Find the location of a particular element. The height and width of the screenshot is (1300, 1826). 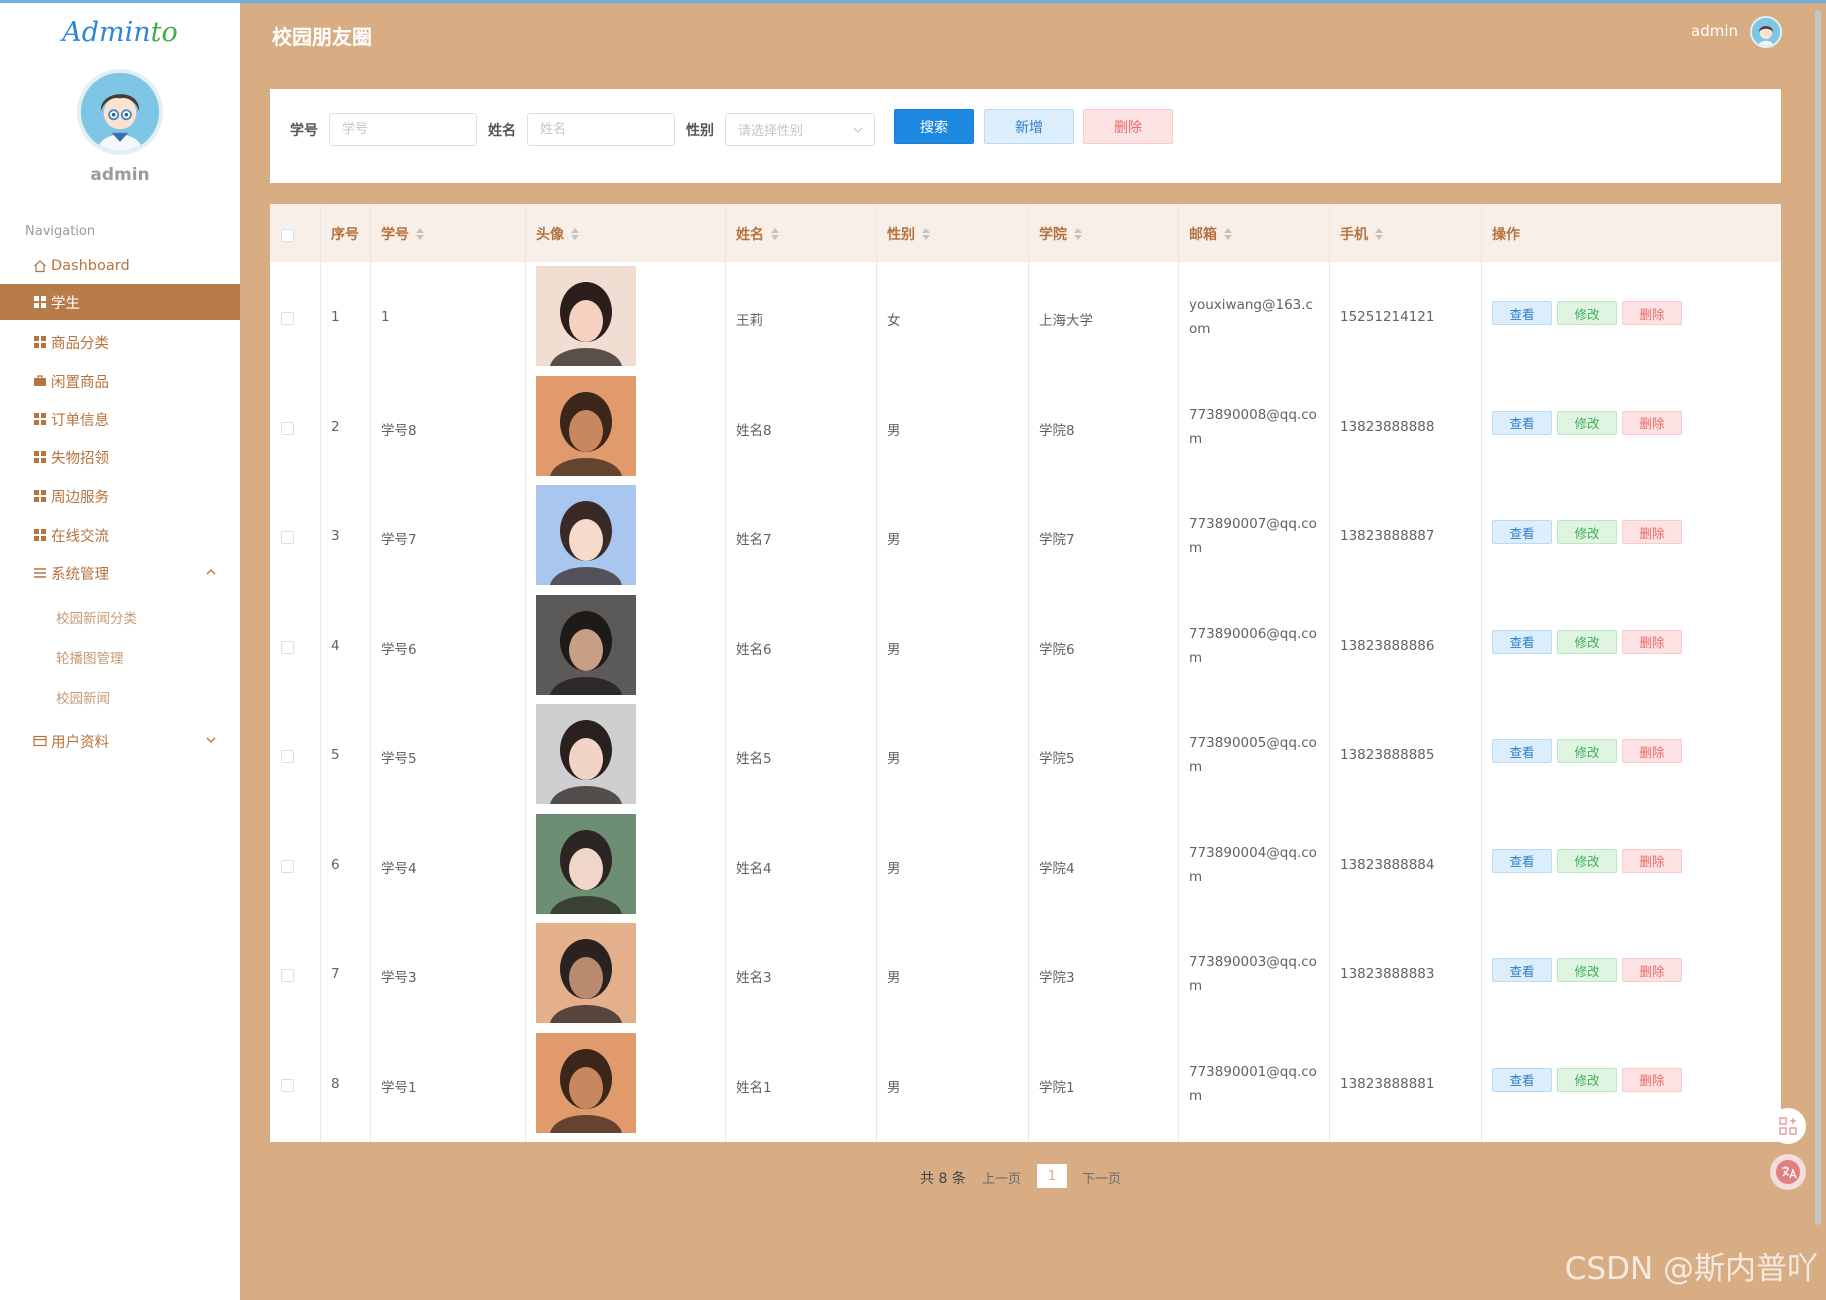

sidebar-item-product-category: 商品分类 is located at coordinates (120, 342).